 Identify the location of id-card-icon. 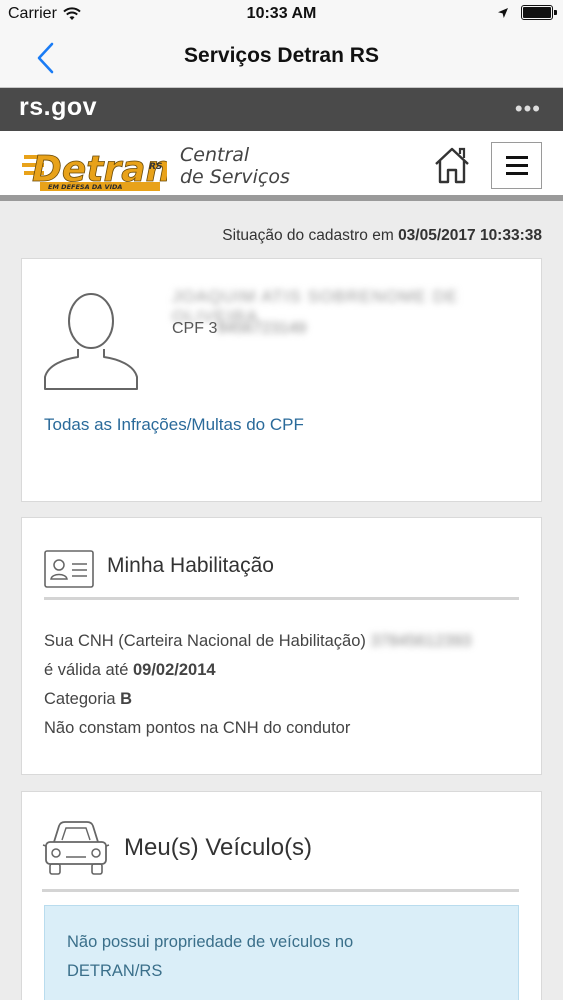
(69, 569).